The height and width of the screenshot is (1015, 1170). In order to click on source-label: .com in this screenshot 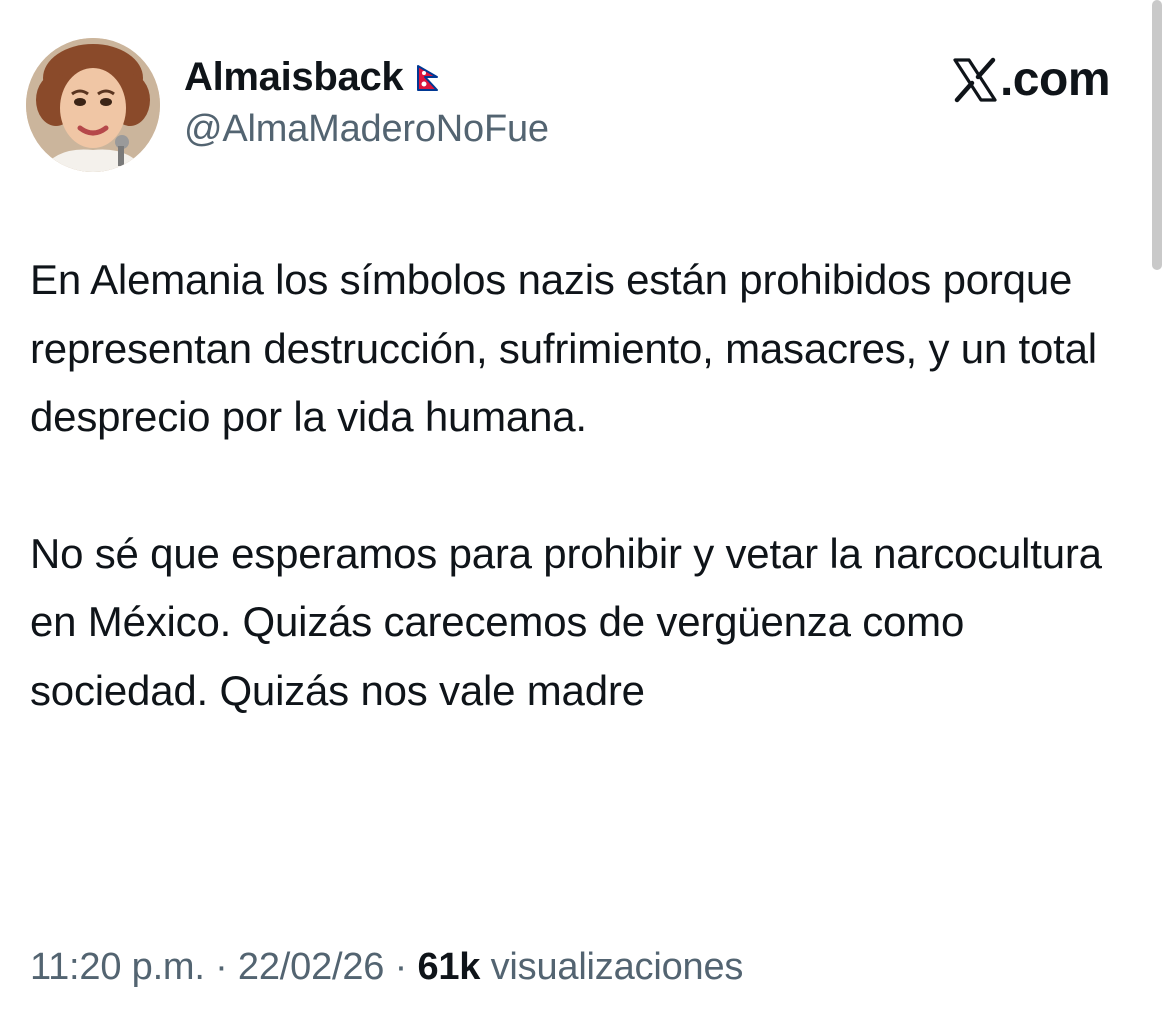, I will do `click(1031, 79)`.